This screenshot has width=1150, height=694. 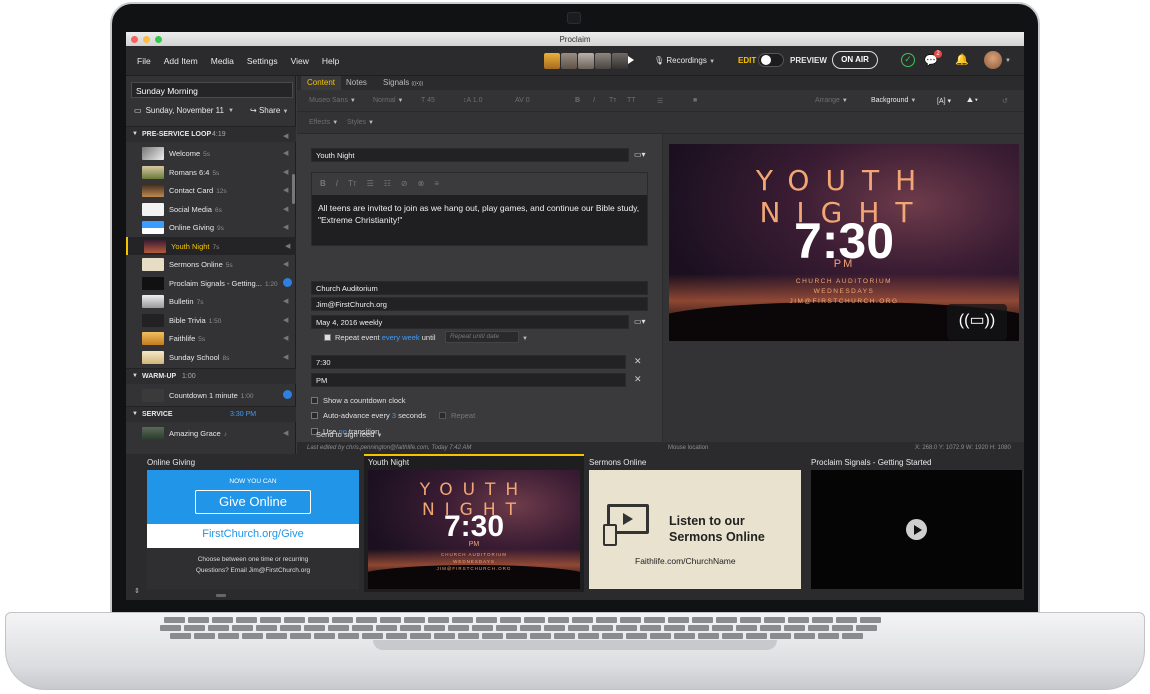 I want to click on uppercase-button: TT, so click(x=631, y=100).